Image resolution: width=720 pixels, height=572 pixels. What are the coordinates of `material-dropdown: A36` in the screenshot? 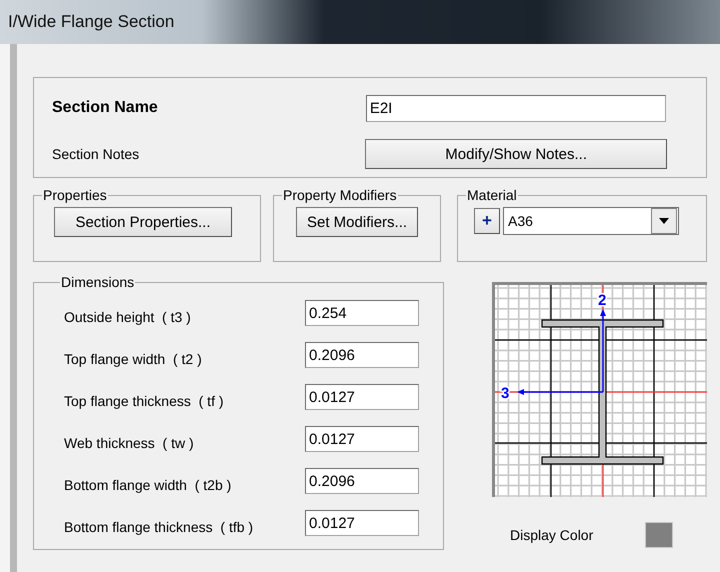 It's located at (591, 221).